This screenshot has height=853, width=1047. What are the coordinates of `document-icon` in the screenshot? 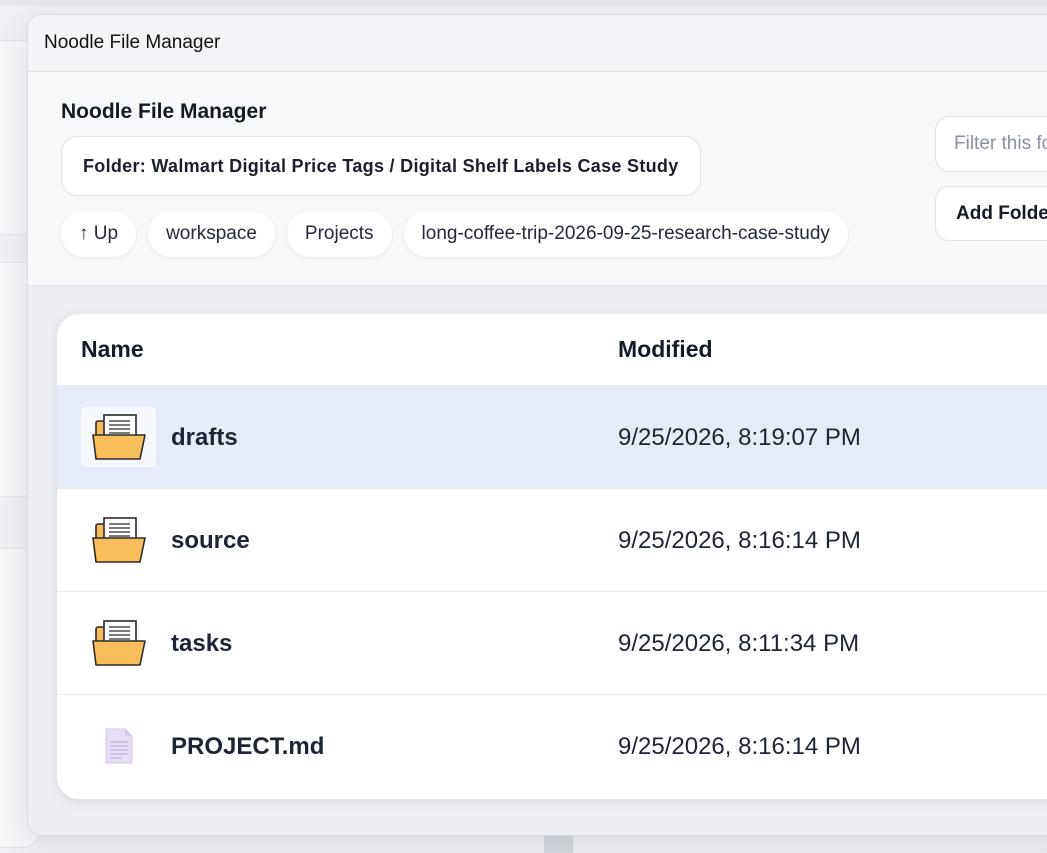 It's located at (118, 746).